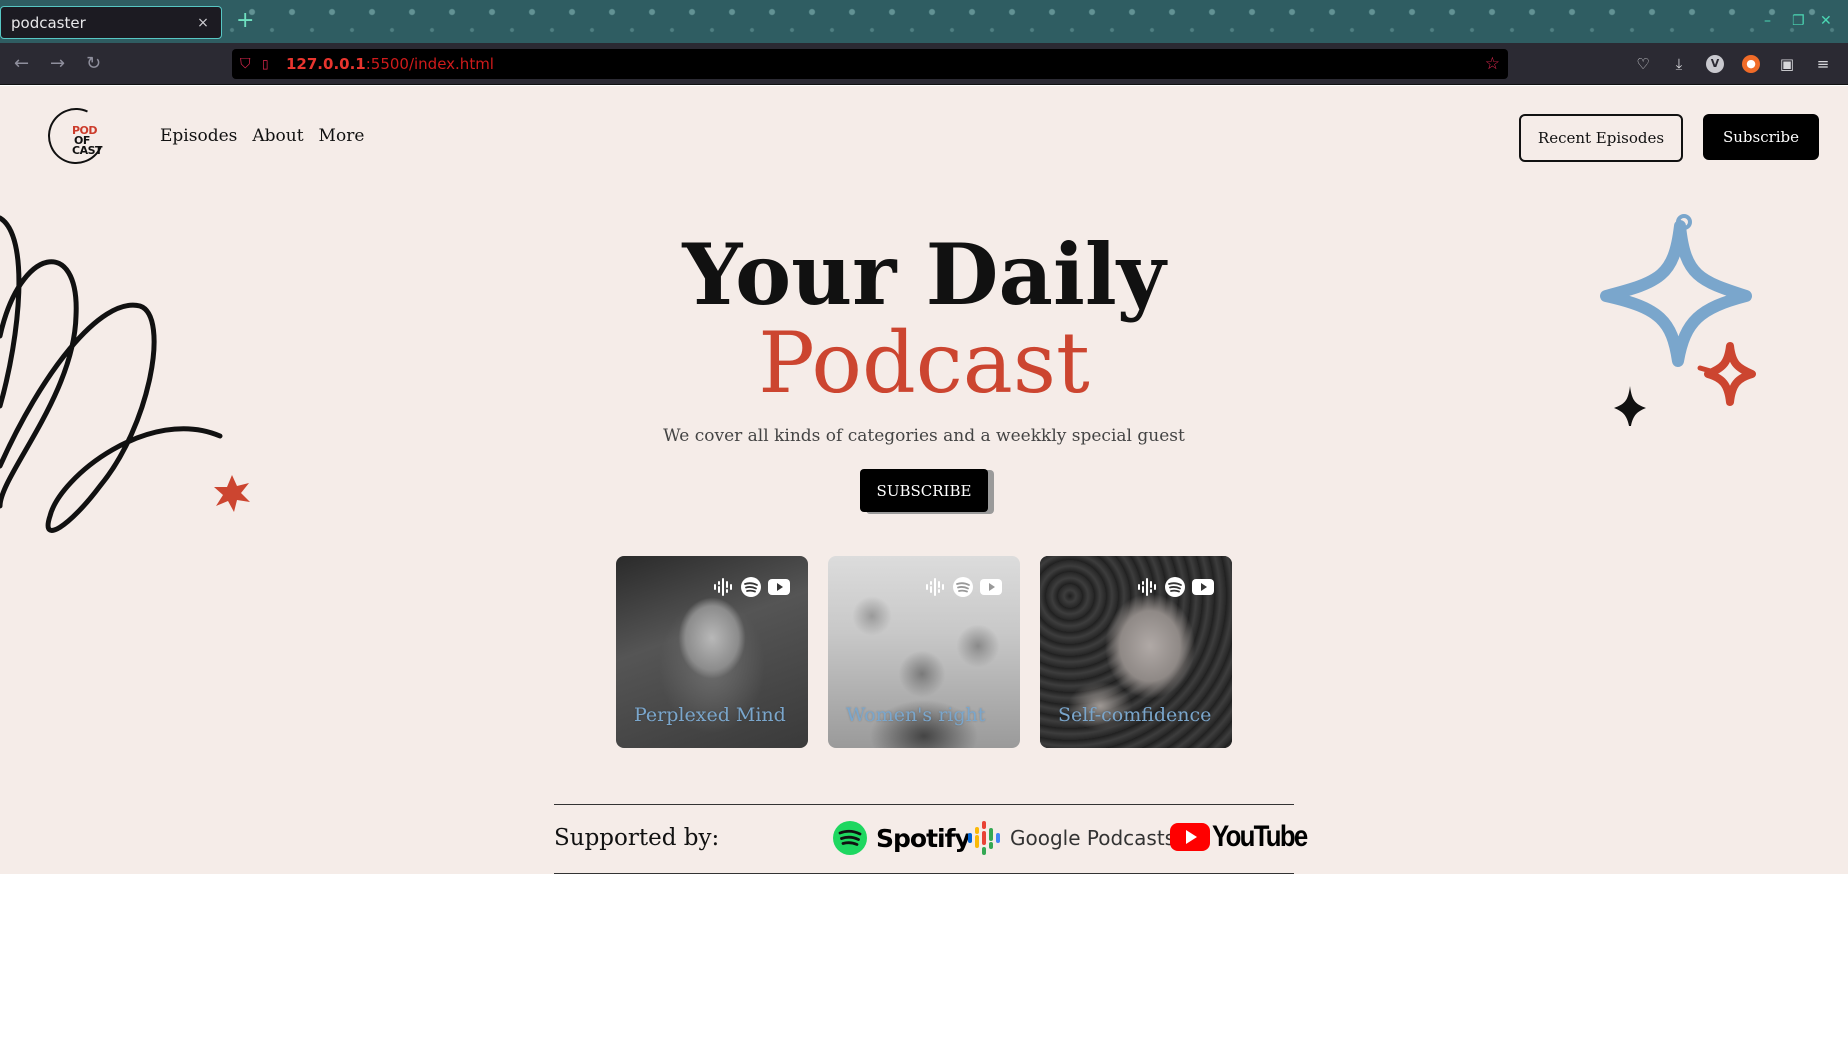 The image size is (1848, 1053). Describe the element at coordinates (274, 64) in the screenshot. I see `page-info-icon: ▯` at that location.